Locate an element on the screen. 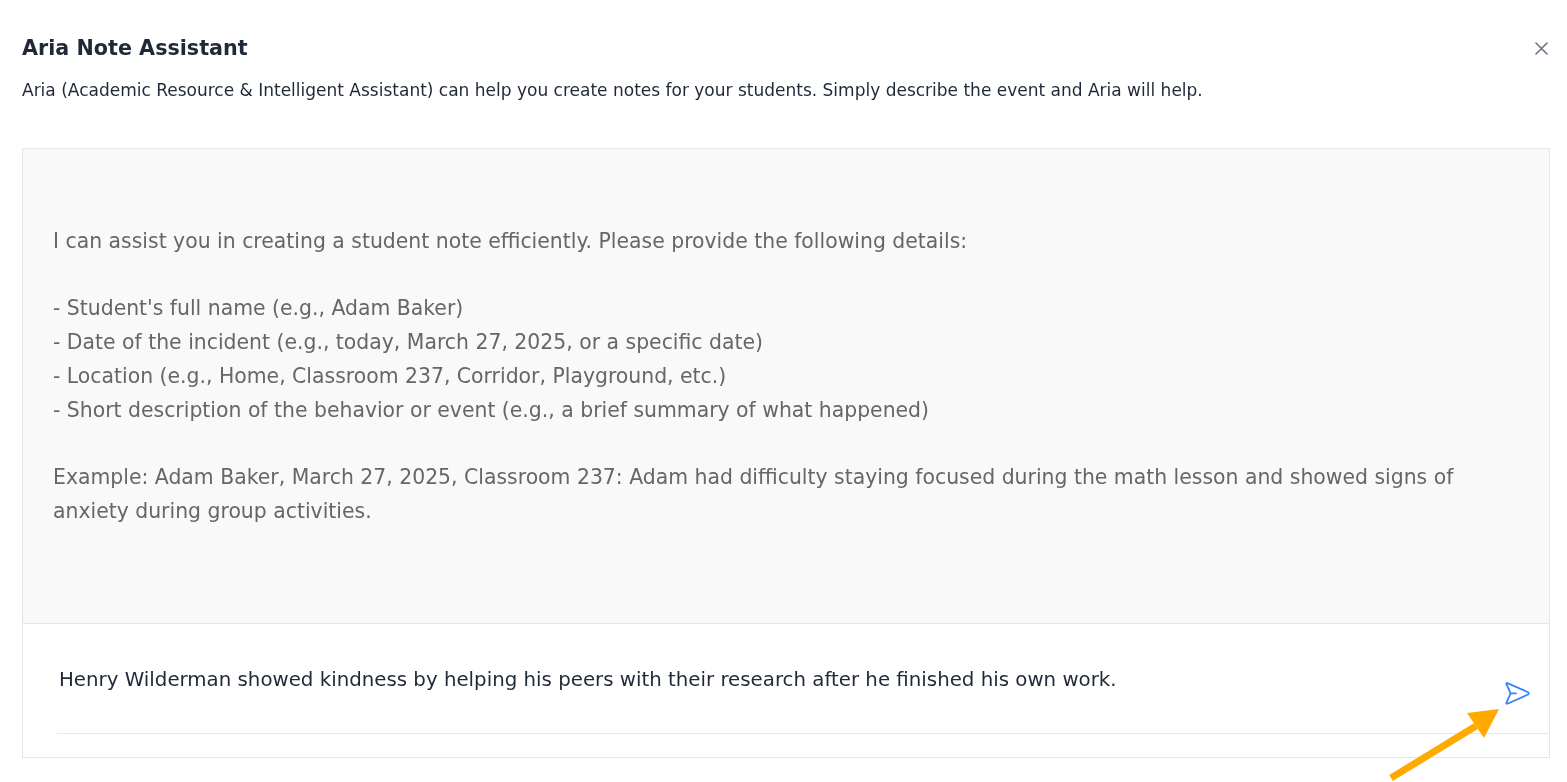  assistant-message: I can assist you in creating a student note efficiently. Please provide the following details: is located at coordinates (511, 241).